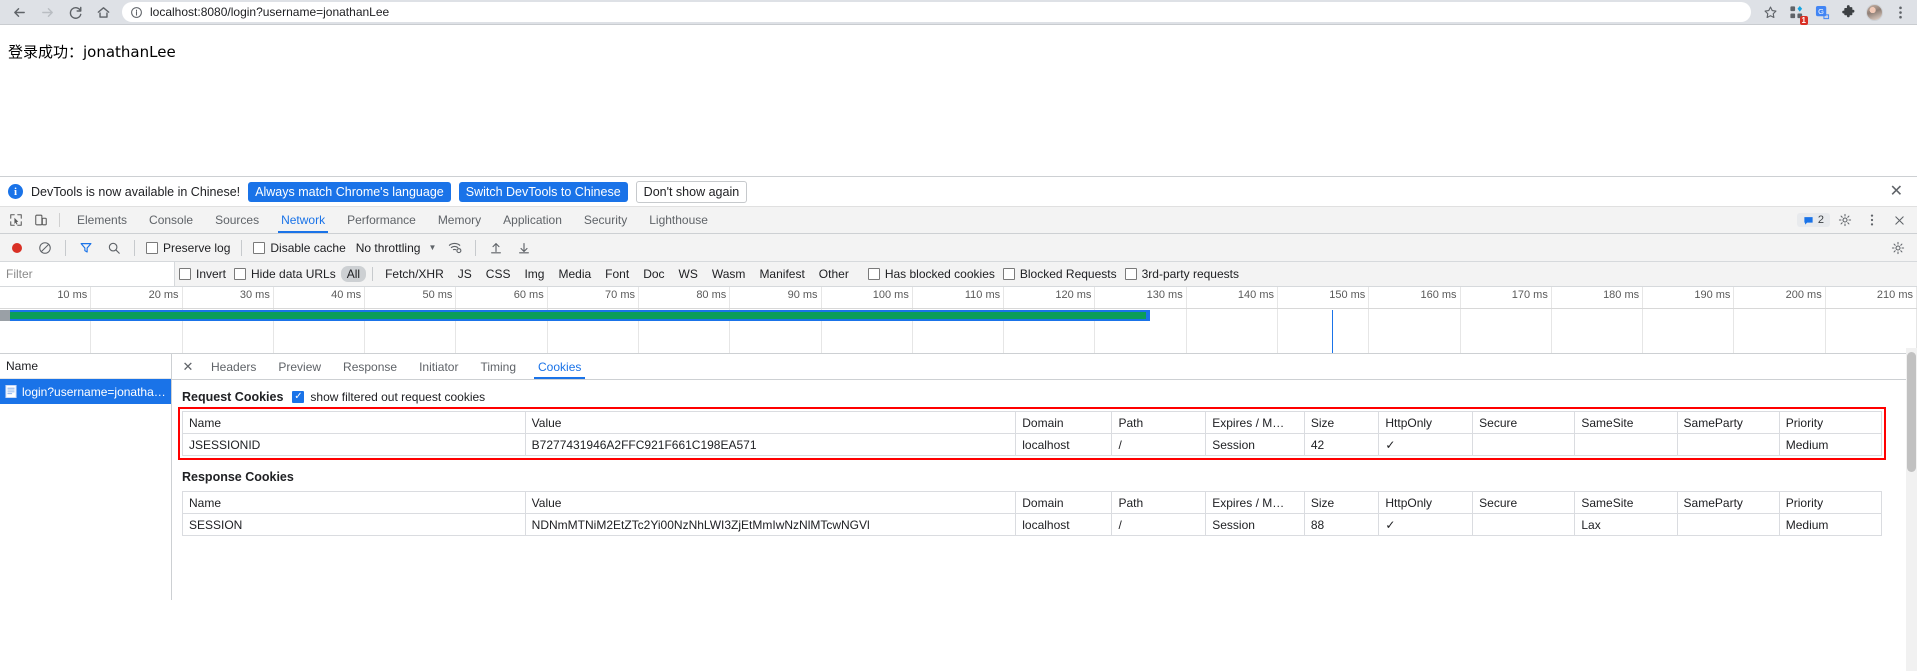  I want to click on filter-type-media: Media, so click(574, 274).